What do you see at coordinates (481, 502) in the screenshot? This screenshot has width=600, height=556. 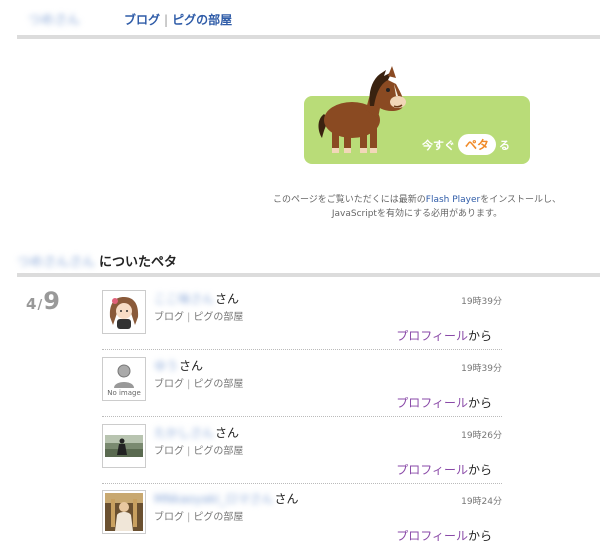 I see `entry-time: 19時24分` at bounding box center [481, 502].